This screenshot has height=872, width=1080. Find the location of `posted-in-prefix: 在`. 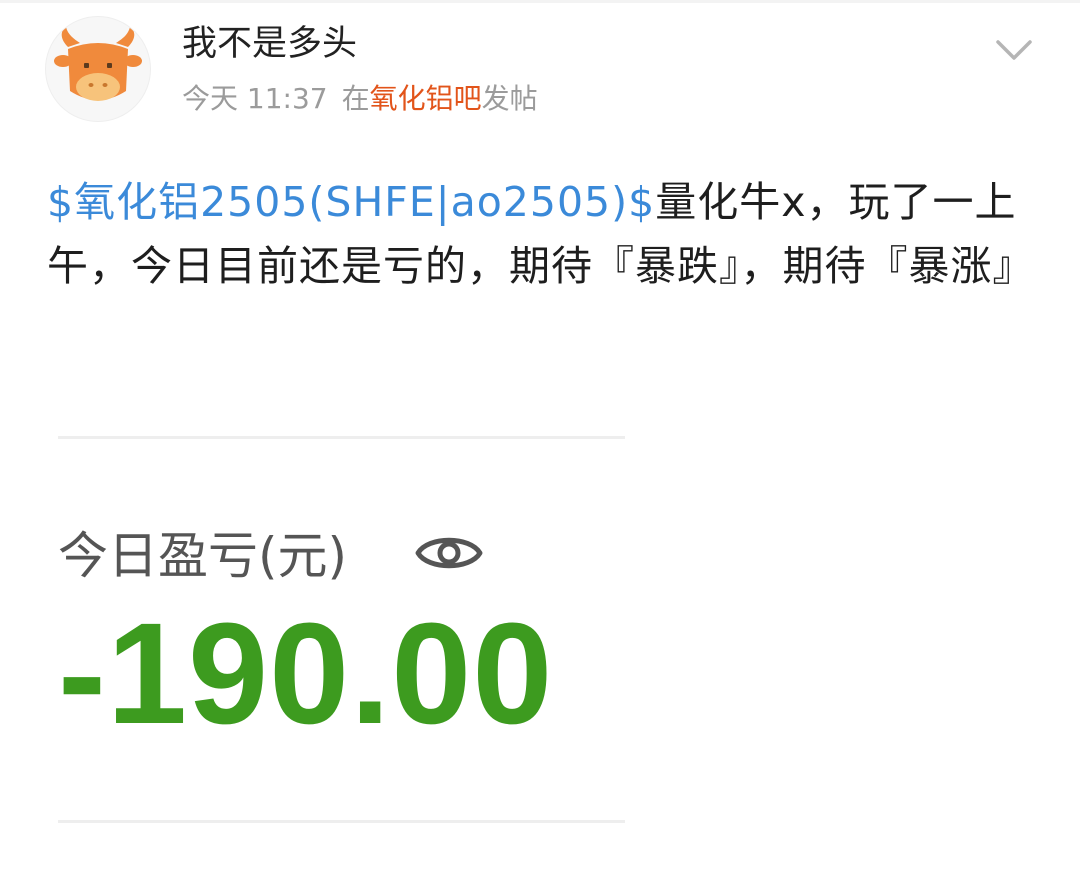

posted-in-prefix: 在 is located at coordinates (355, 98).